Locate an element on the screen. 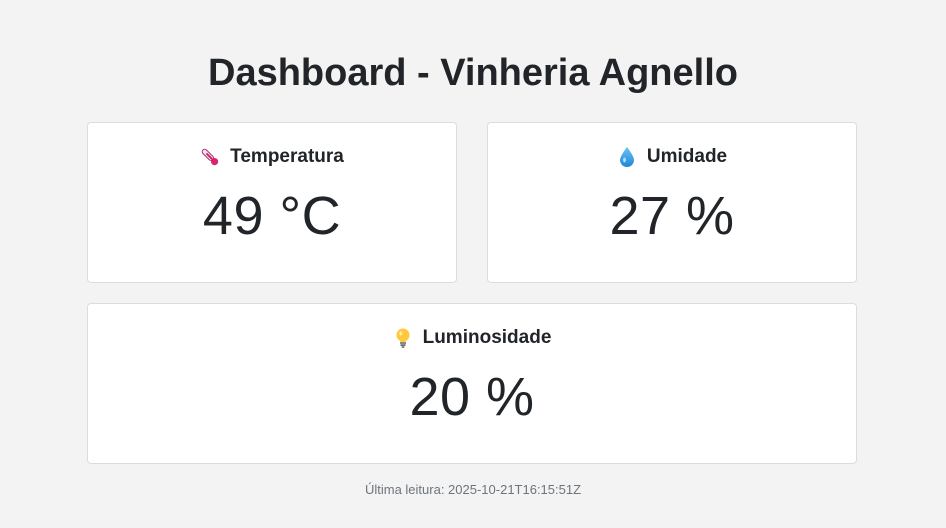 The image size is (946, 528). temperature-card-header: Temperatura is located at coordinates (272, 157).